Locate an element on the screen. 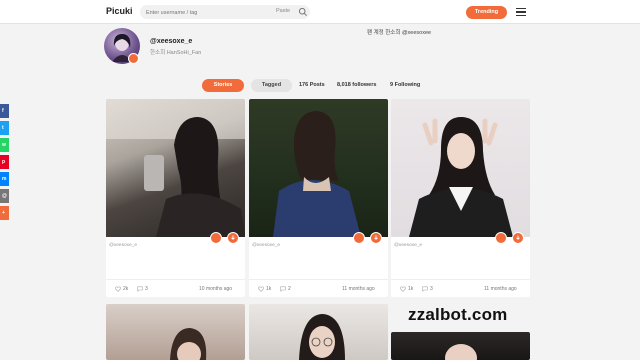 The height and width of the screenshot is (360, 640). following-count: 9 Following is located at coordinates (405, 85).